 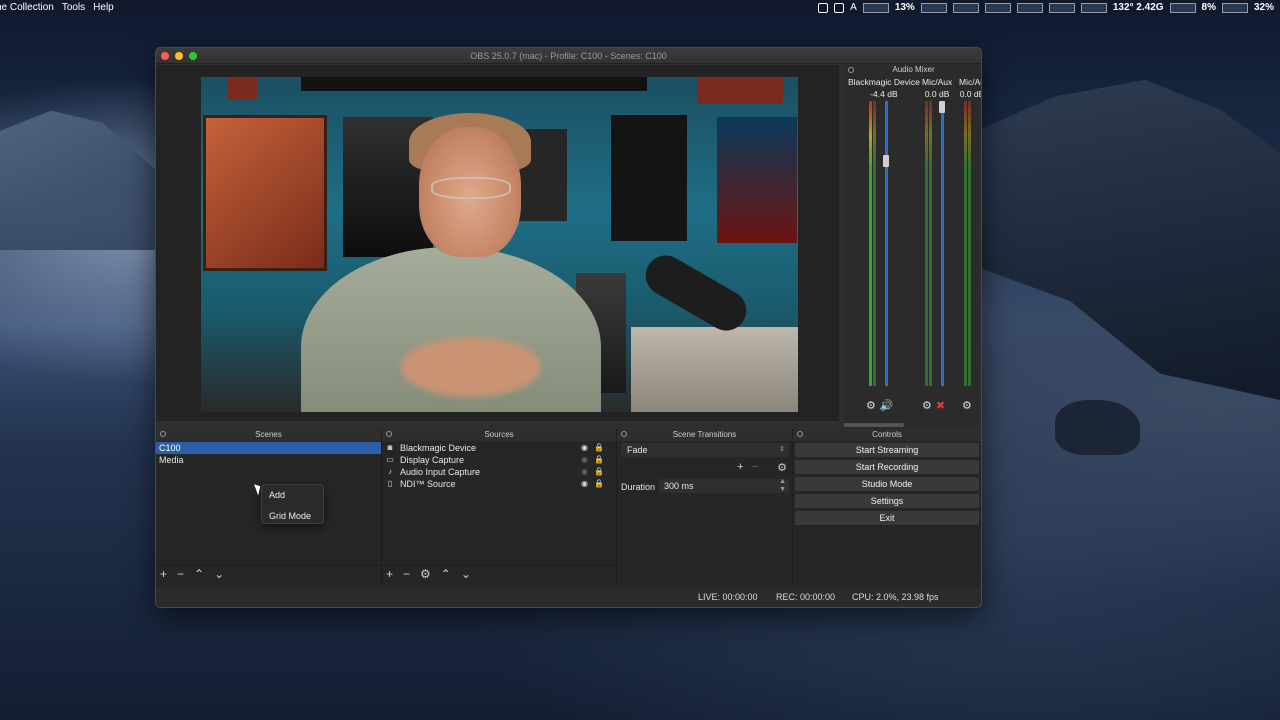 What do you see at coordinates (290, 516) in the screenshot?
I see `menu-item-grid-mode: Grid Mode` at bounding box center [290, 516].